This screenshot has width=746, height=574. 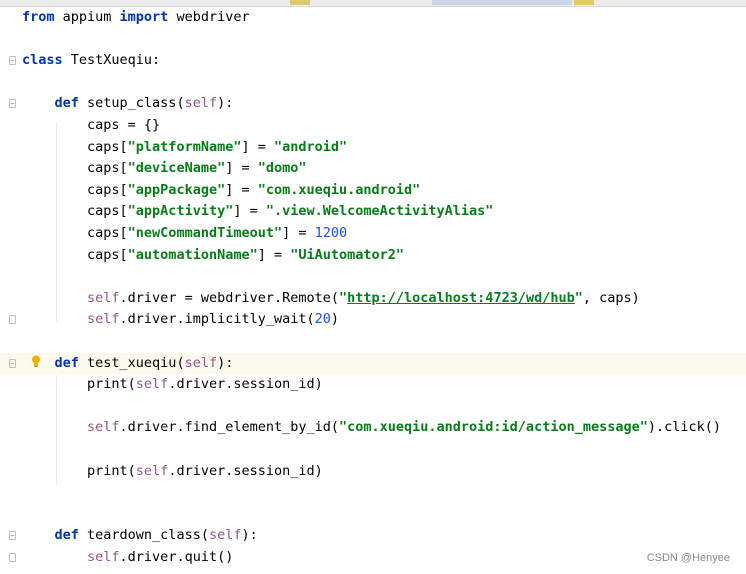 What do you see at coordinates (347, 254) in the screenshot?
I see `code-token: "UiAutomator2"` at bounding box center [347, 254].